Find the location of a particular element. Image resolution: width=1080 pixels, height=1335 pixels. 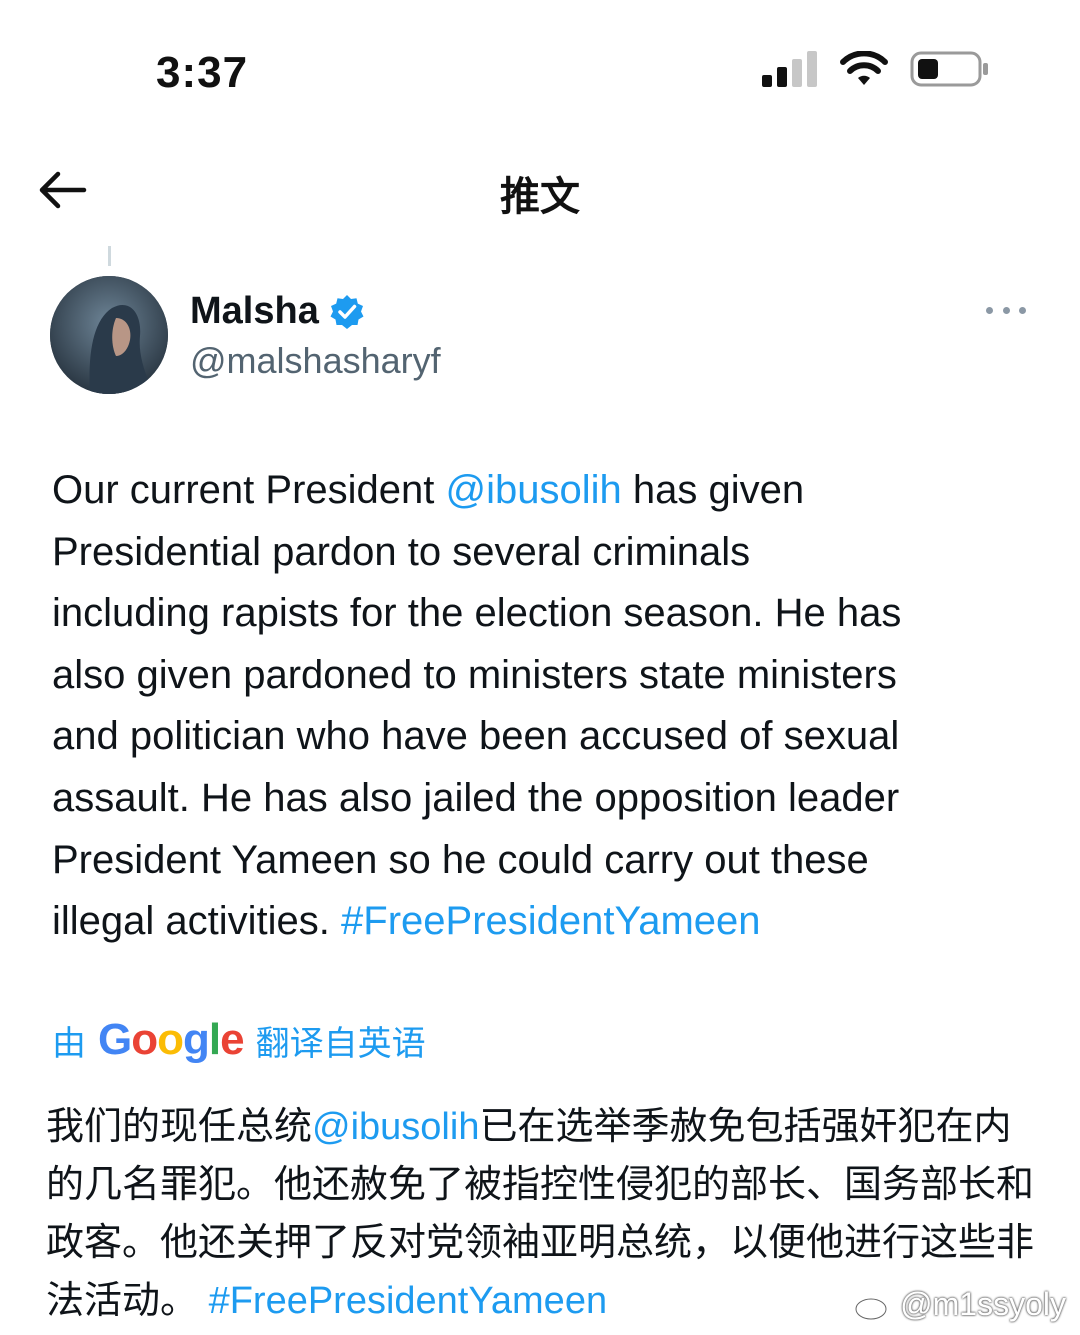

translated-hashtag-link: #FreePresidentYameen is located at coordinates (408, 1301).